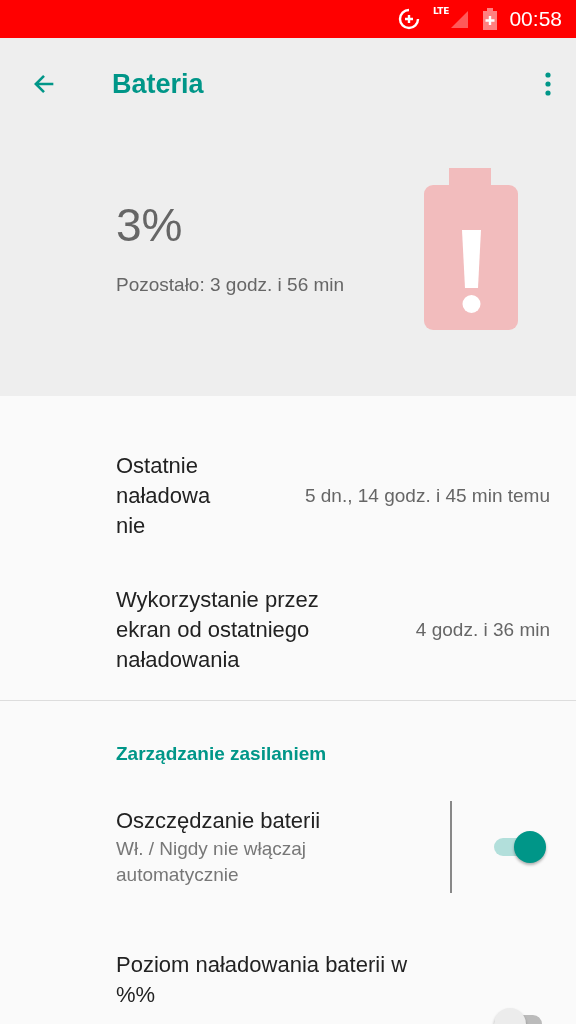 This screenshot has width=576, height=1024. I want to click on toggle-switch, so click(520, 847).